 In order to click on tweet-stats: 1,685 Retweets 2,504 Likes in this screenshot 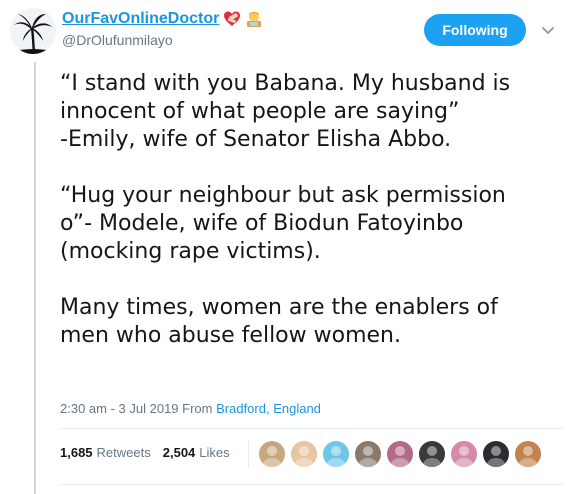, I will do `click(151, 452)`.